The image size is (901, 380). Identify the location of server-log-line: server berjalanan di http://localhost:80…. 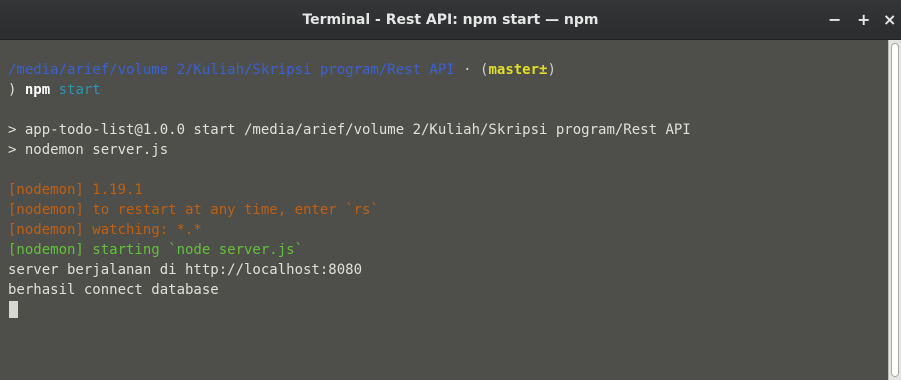
(185, 270).